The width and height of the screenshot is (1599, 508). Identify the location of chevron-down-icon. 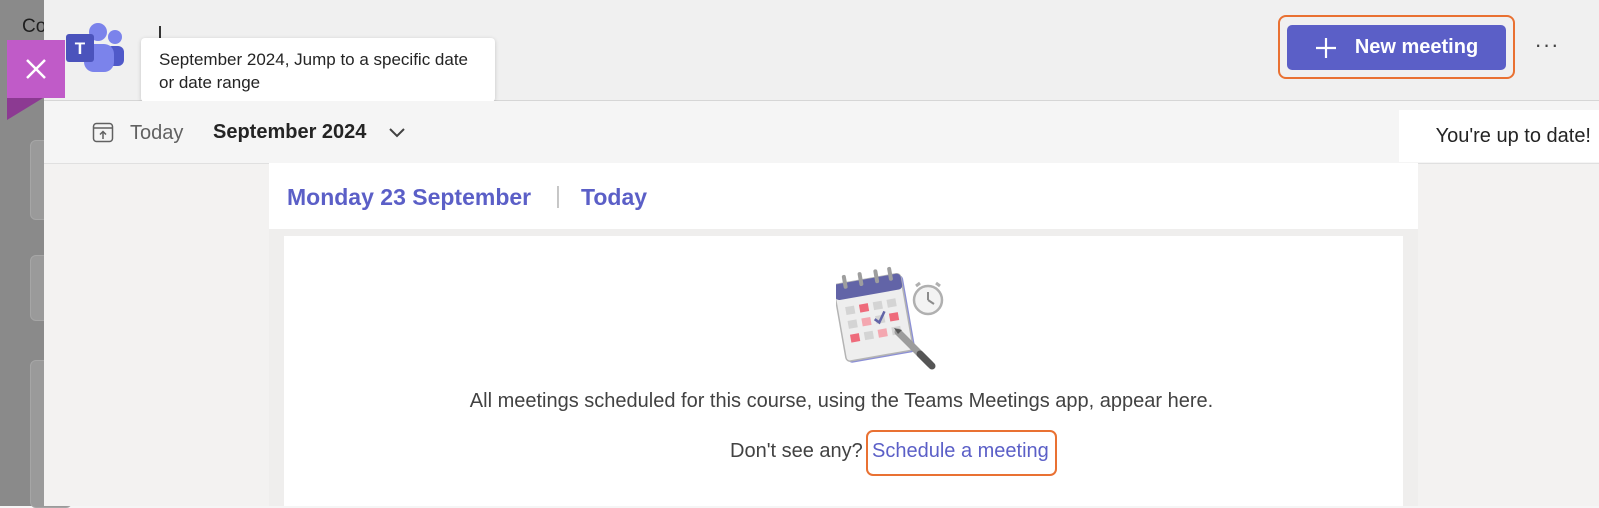
(397, 133).